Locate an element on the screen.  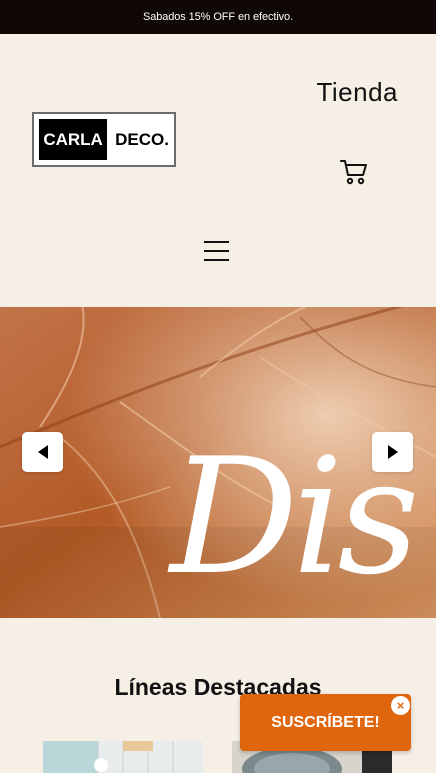
announcement-text: Sabados 15% OFF en efectivo. is located at coordinates (218, 17).